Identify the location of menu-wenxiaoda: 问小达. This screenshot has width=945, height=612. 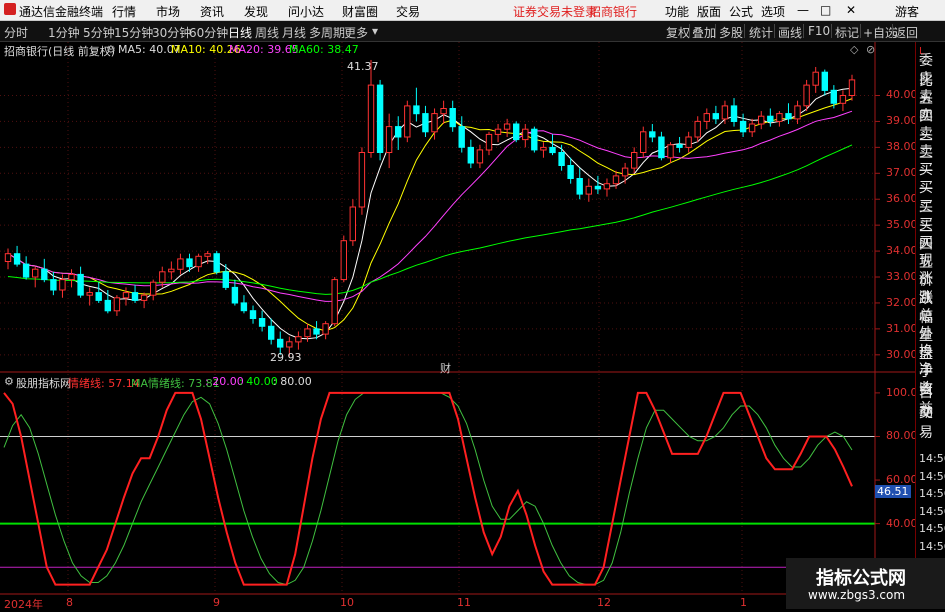
(306, 11).